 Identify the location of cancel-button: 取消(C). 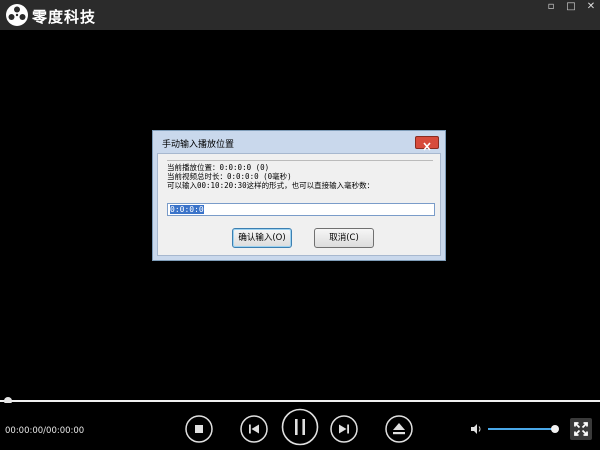
(344, 238).